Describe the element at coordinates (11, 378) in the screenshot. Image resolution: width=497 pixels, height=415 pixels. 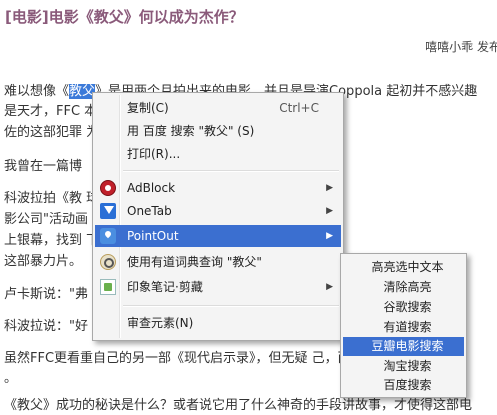
I see `article-line-12: 。` at that location.